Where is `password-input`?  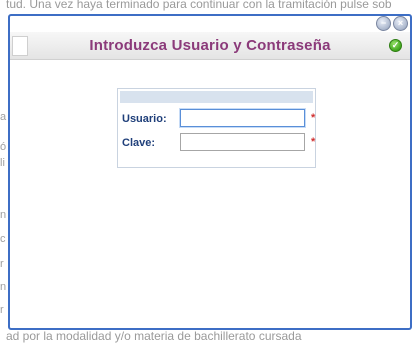
password-input is located at coordinates (242, 142).